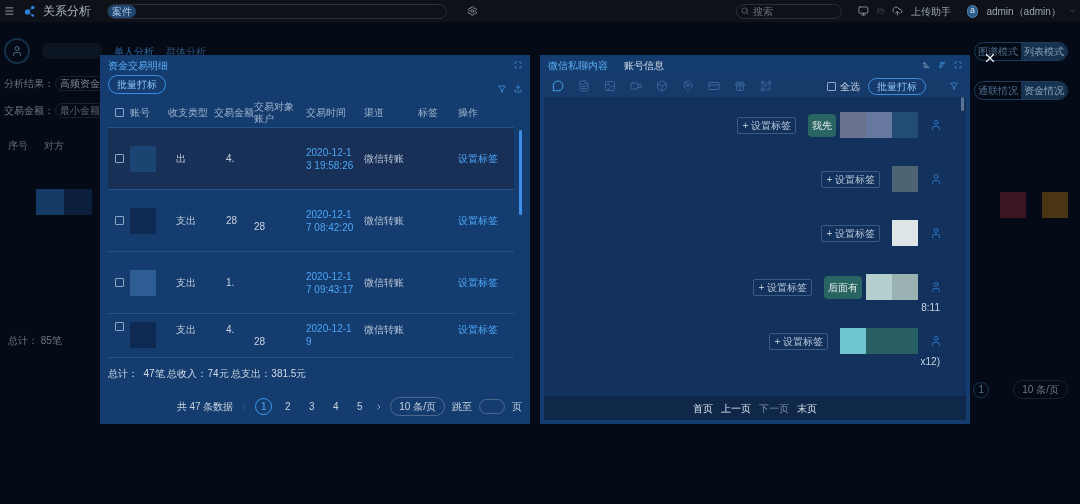  Describe the element at coordinates (232, 221) in the screenshot. I see `table-cell-text: 28` at that location.